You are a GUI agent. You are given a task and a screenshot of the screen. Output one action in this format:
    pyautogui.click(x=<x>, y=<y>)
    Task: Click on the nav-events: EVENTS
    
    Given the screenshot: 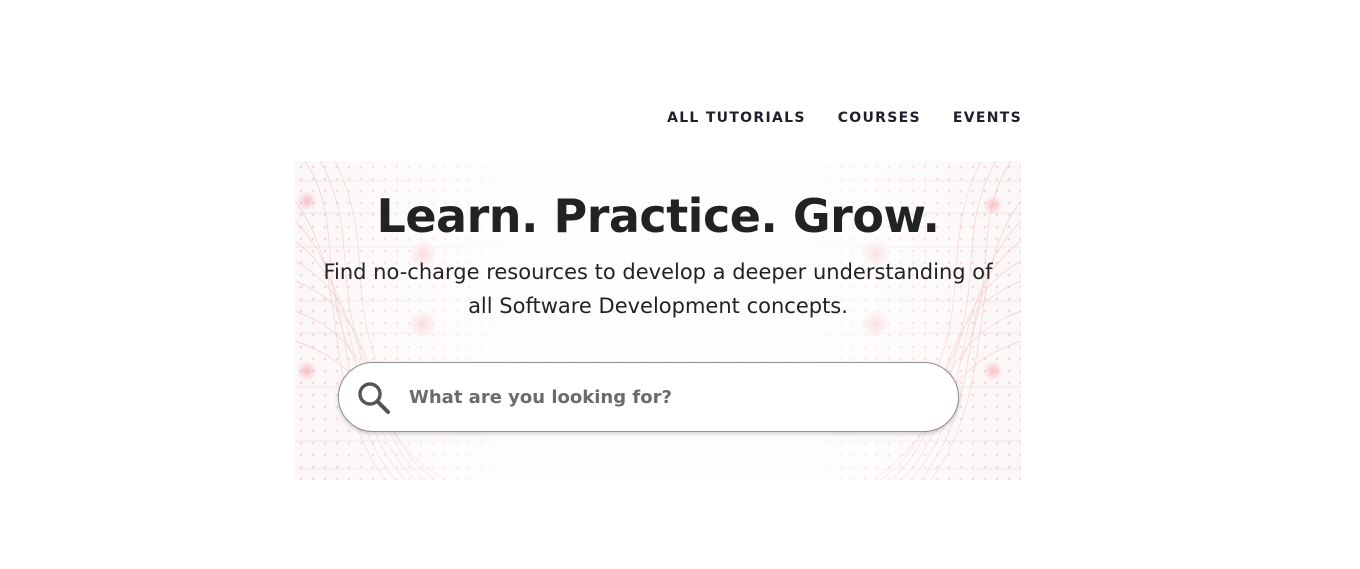 What is the action you would take?
    pyautogui.click(x=987, y=118)
    